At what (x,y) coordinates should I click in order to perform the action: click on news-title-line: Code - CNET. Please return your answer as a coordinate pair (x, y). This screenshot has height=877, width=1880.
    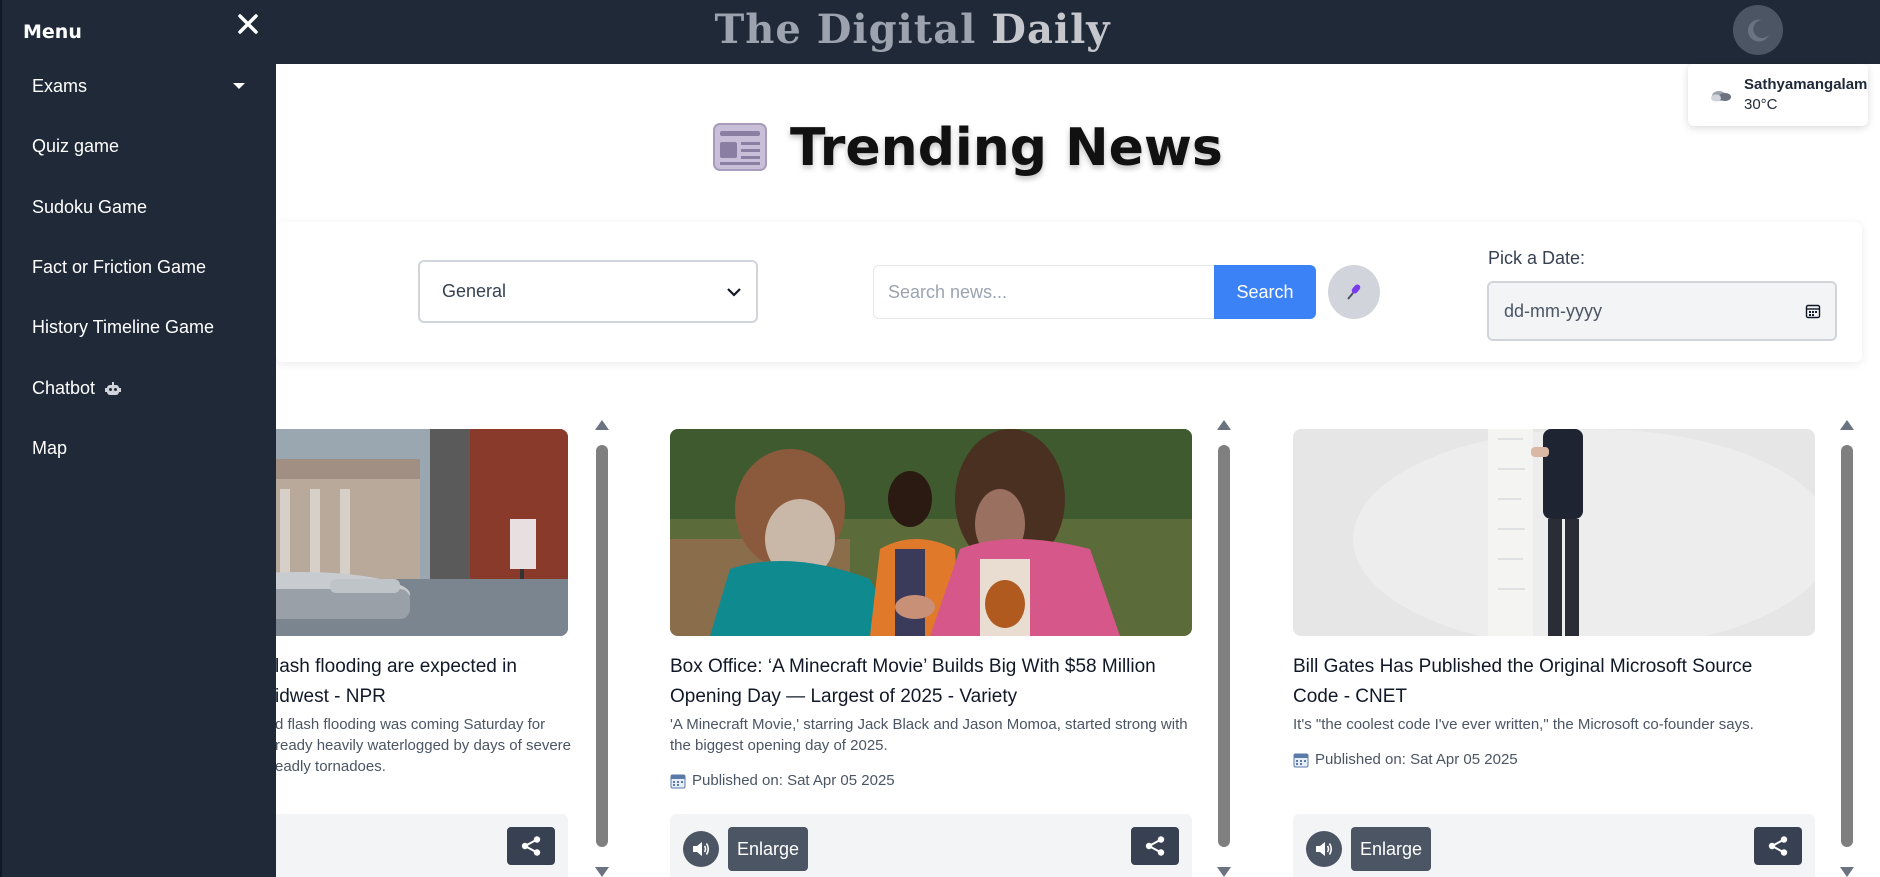
    Looking at the image, I should click on (1350, 696).